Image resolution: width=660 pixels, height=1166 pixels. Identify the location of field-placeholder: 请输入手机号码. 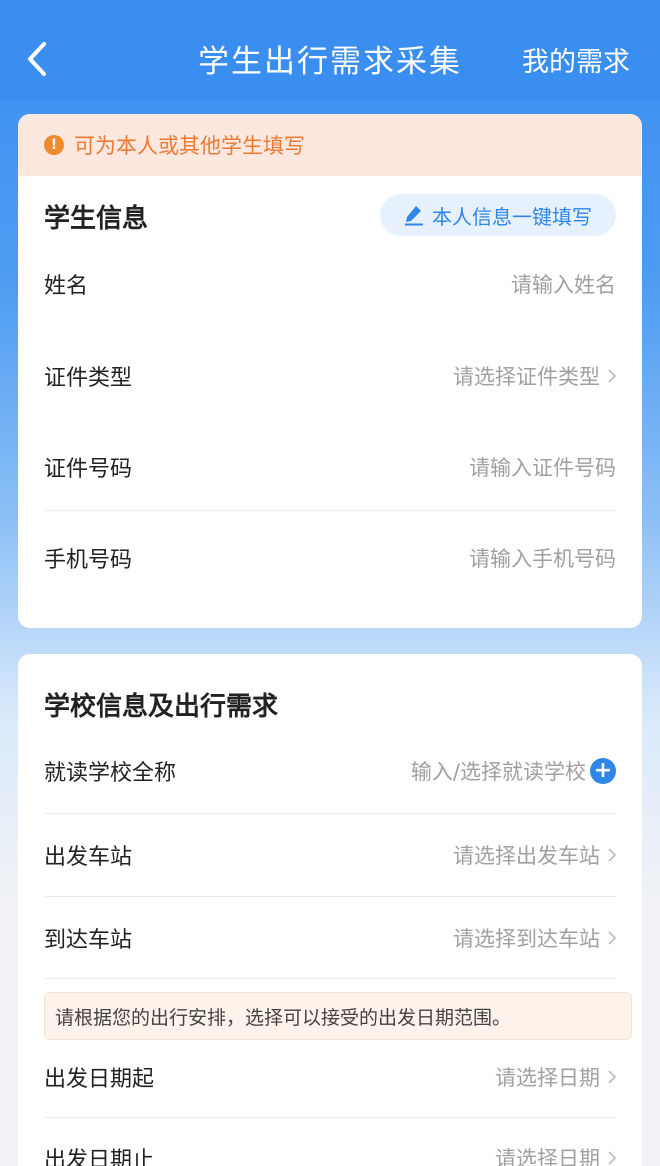
(542, 559).